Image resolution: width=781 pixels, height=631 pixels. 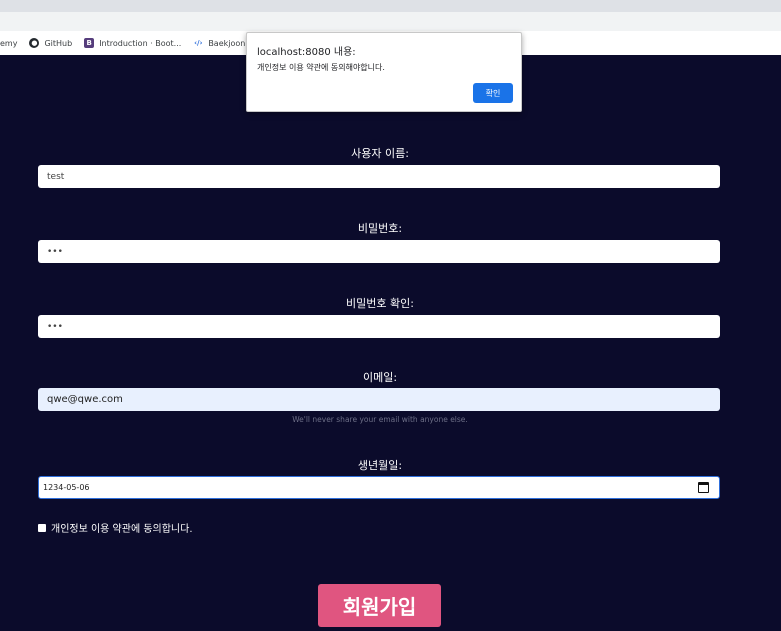 I want to click on bookmark-github: ● GitHub, so click(x=50, y=43).